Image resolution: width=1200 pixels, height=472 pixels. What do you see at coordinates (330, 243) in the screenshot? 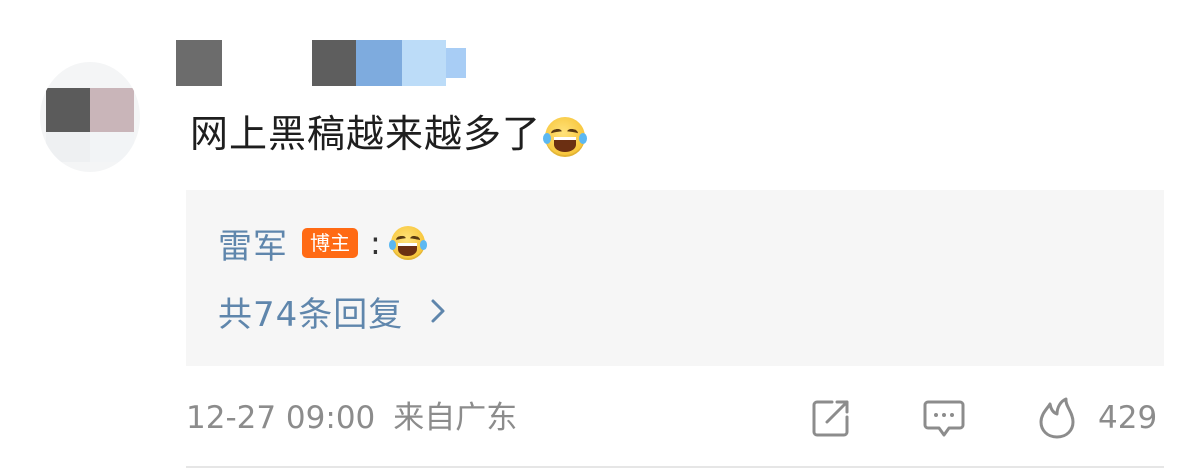
I see `author-badge: 博主` at bounding box center [330, 243].